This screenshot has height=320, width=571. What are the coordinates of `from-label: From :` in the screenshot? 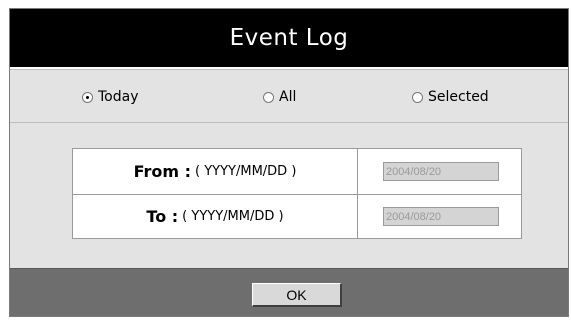 It's located at (162, 171).